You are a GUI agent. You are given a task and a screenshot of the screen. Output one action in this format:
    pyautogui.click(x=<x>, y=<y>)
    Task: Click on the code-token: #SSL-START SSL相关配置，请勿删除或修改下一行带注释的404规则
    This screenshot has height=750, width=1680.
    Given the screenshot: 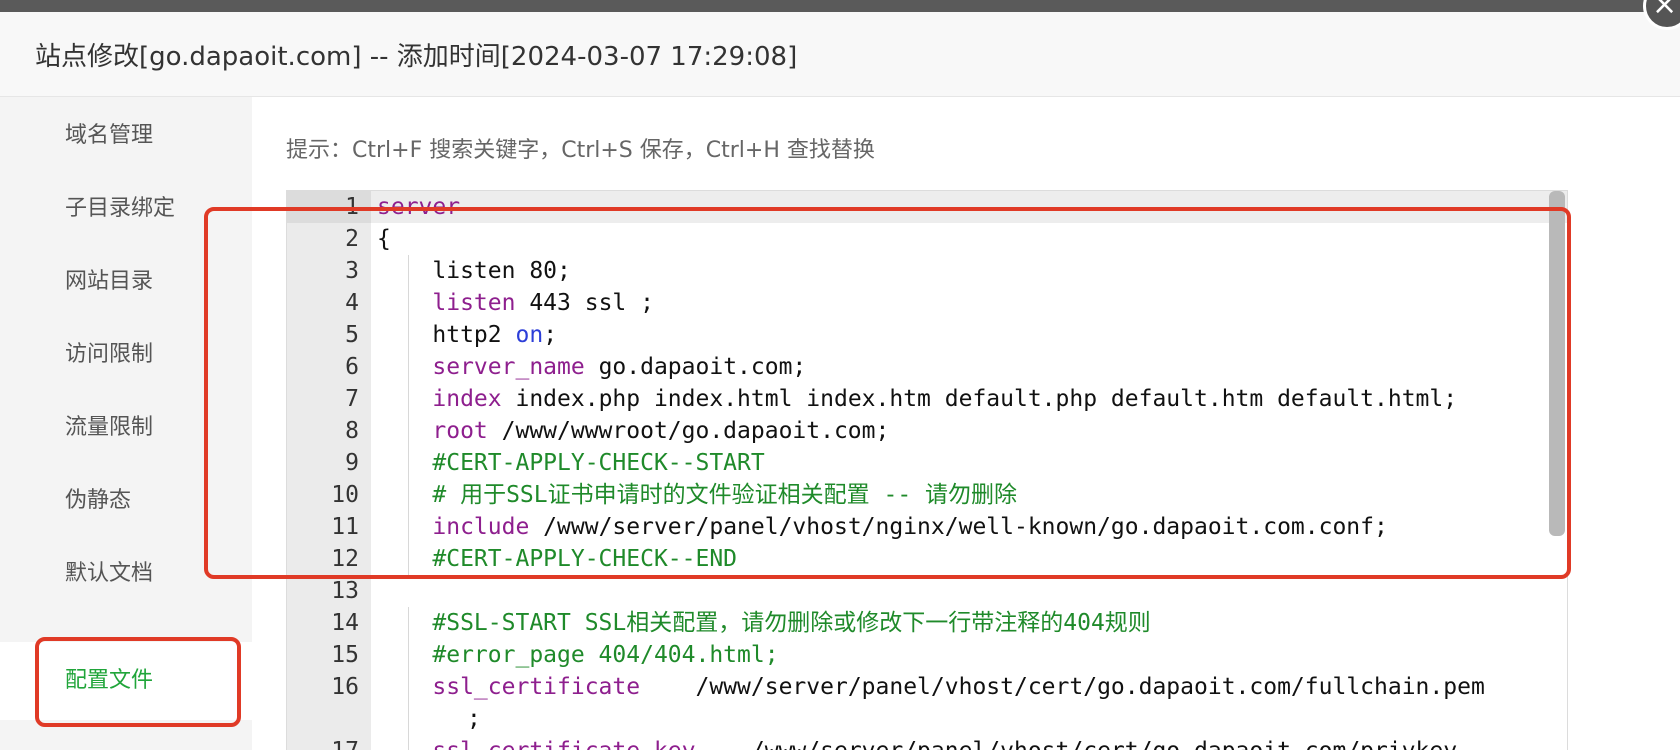 What is the action you would take?
    pyautogui.click(x=764, y=623)
    